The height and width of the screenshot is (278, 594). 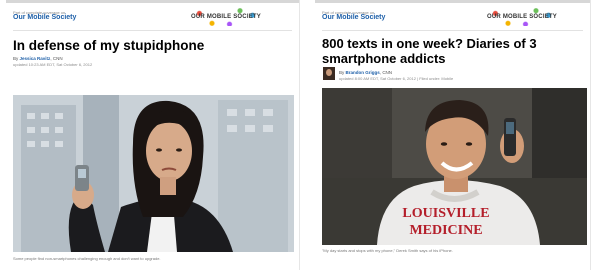 I want to click on byline: By Brandon Griggs, CNN, so click(x=366, y=72).